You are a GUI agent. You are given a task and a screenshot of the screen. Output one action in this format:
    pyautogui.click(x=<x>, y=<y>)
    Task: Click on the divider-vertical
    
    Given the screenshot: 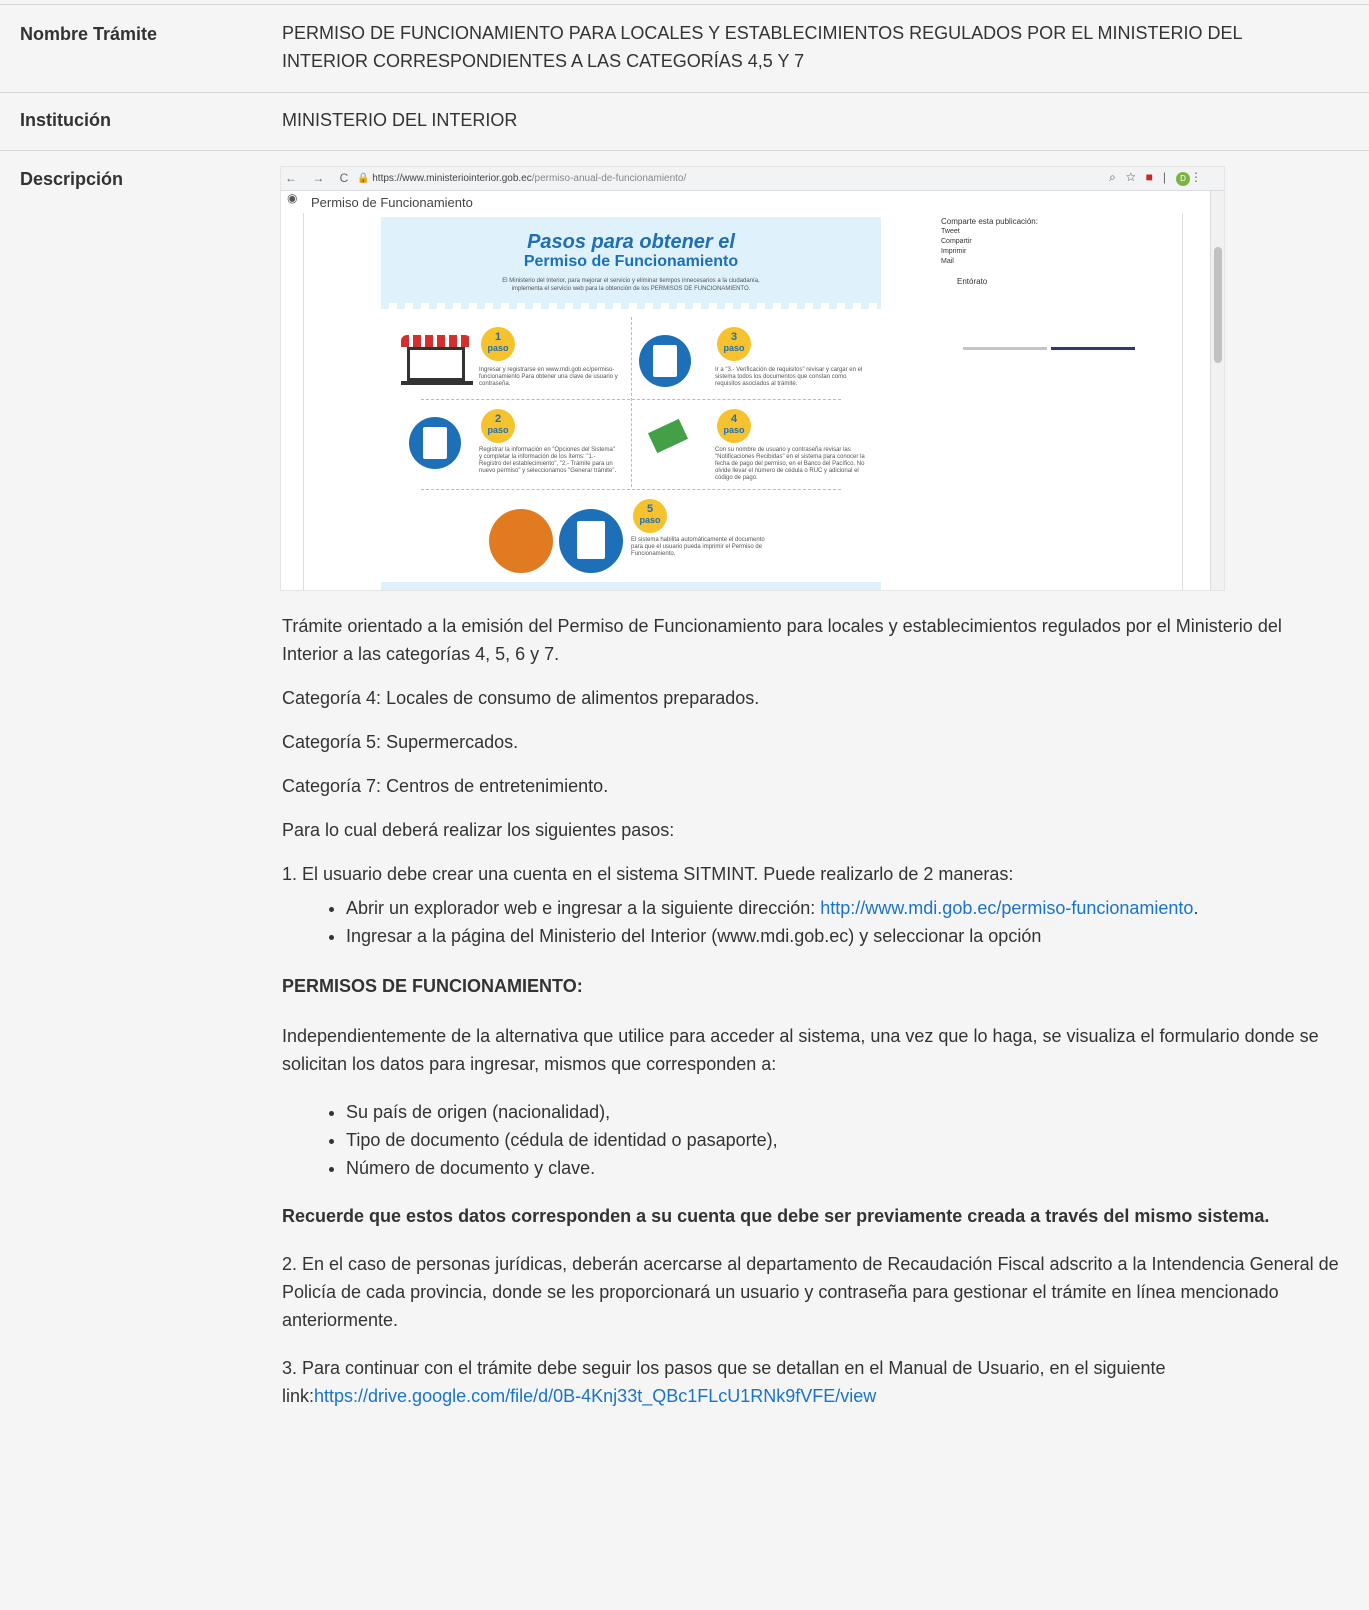 What is the action you would take?
    pyautogui.click(x=631, y=402)
    